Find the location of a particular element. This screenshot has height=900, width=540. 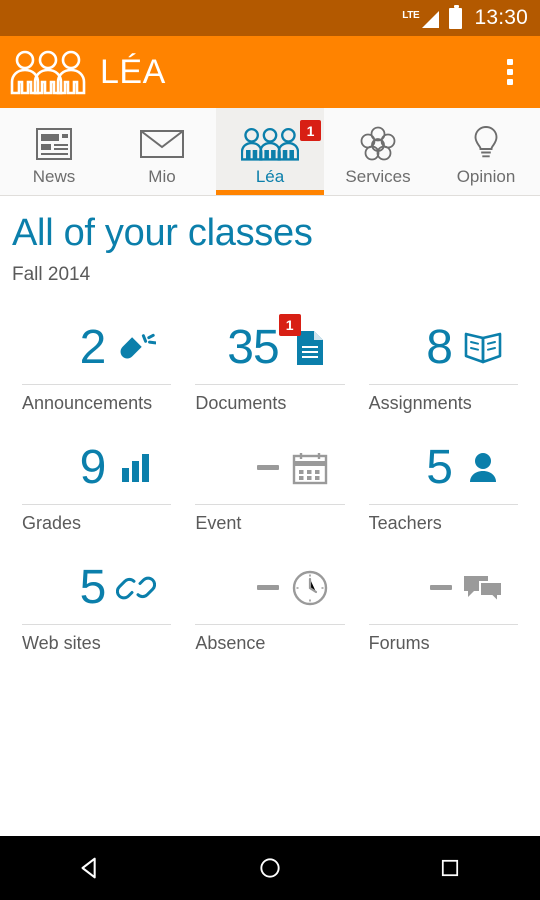

android-nav-bar is located at coordinates (270, 868).